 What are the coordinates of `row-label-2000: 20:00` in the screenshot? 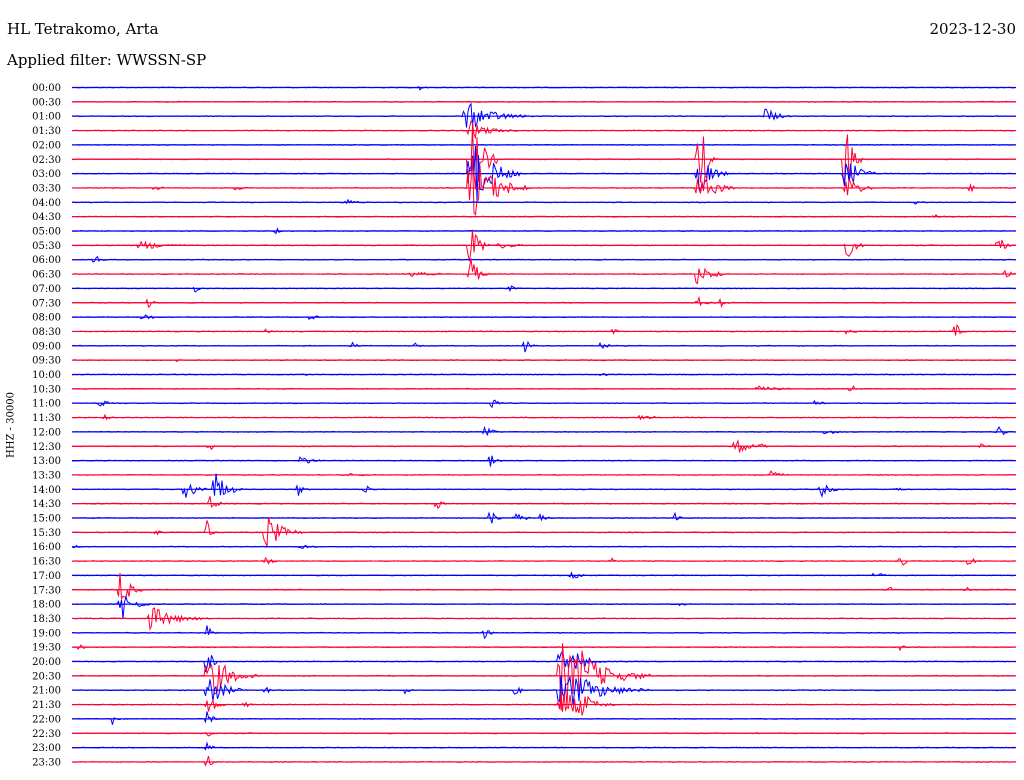 It's located at (46, 662).